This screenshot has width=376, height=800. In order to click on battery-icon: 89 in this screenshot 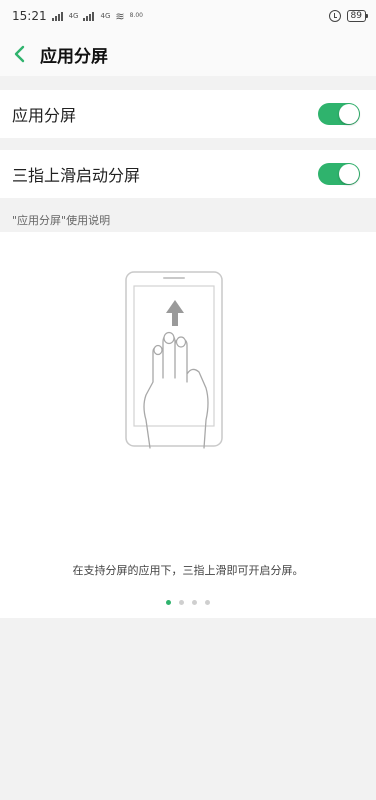, I will do `click(357, 16)`.